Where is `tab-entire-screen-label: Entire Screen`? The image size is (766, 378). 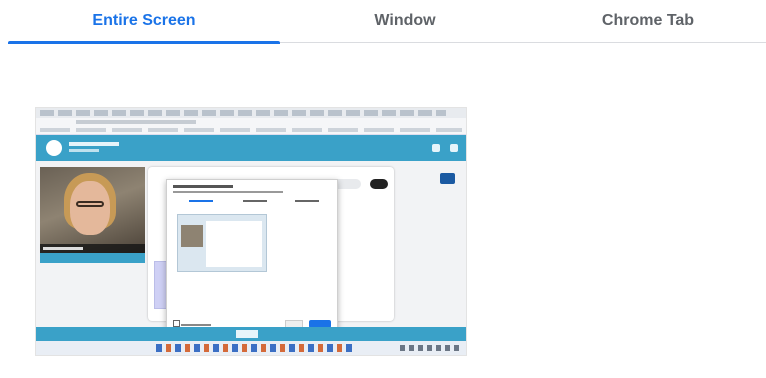 tab-entire-screen-label: Entire Screen is located at coordinates (144, 20).